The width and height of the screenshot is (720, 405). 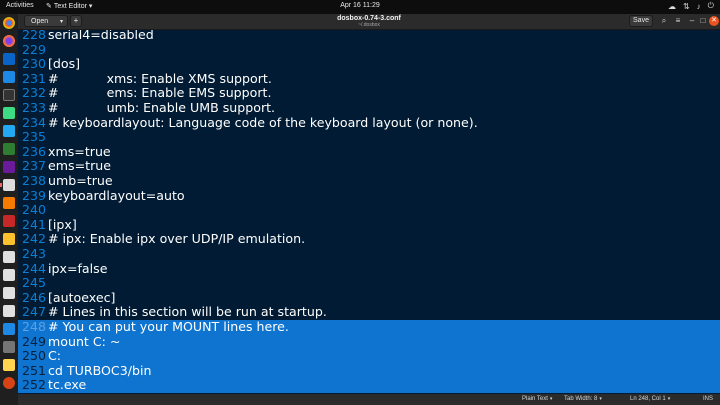 What do you see at coordinates (369, 195) in the screenshot?
I see `editor-line: 239 keyboardlayout=auto` at bounding box center [369, 195].